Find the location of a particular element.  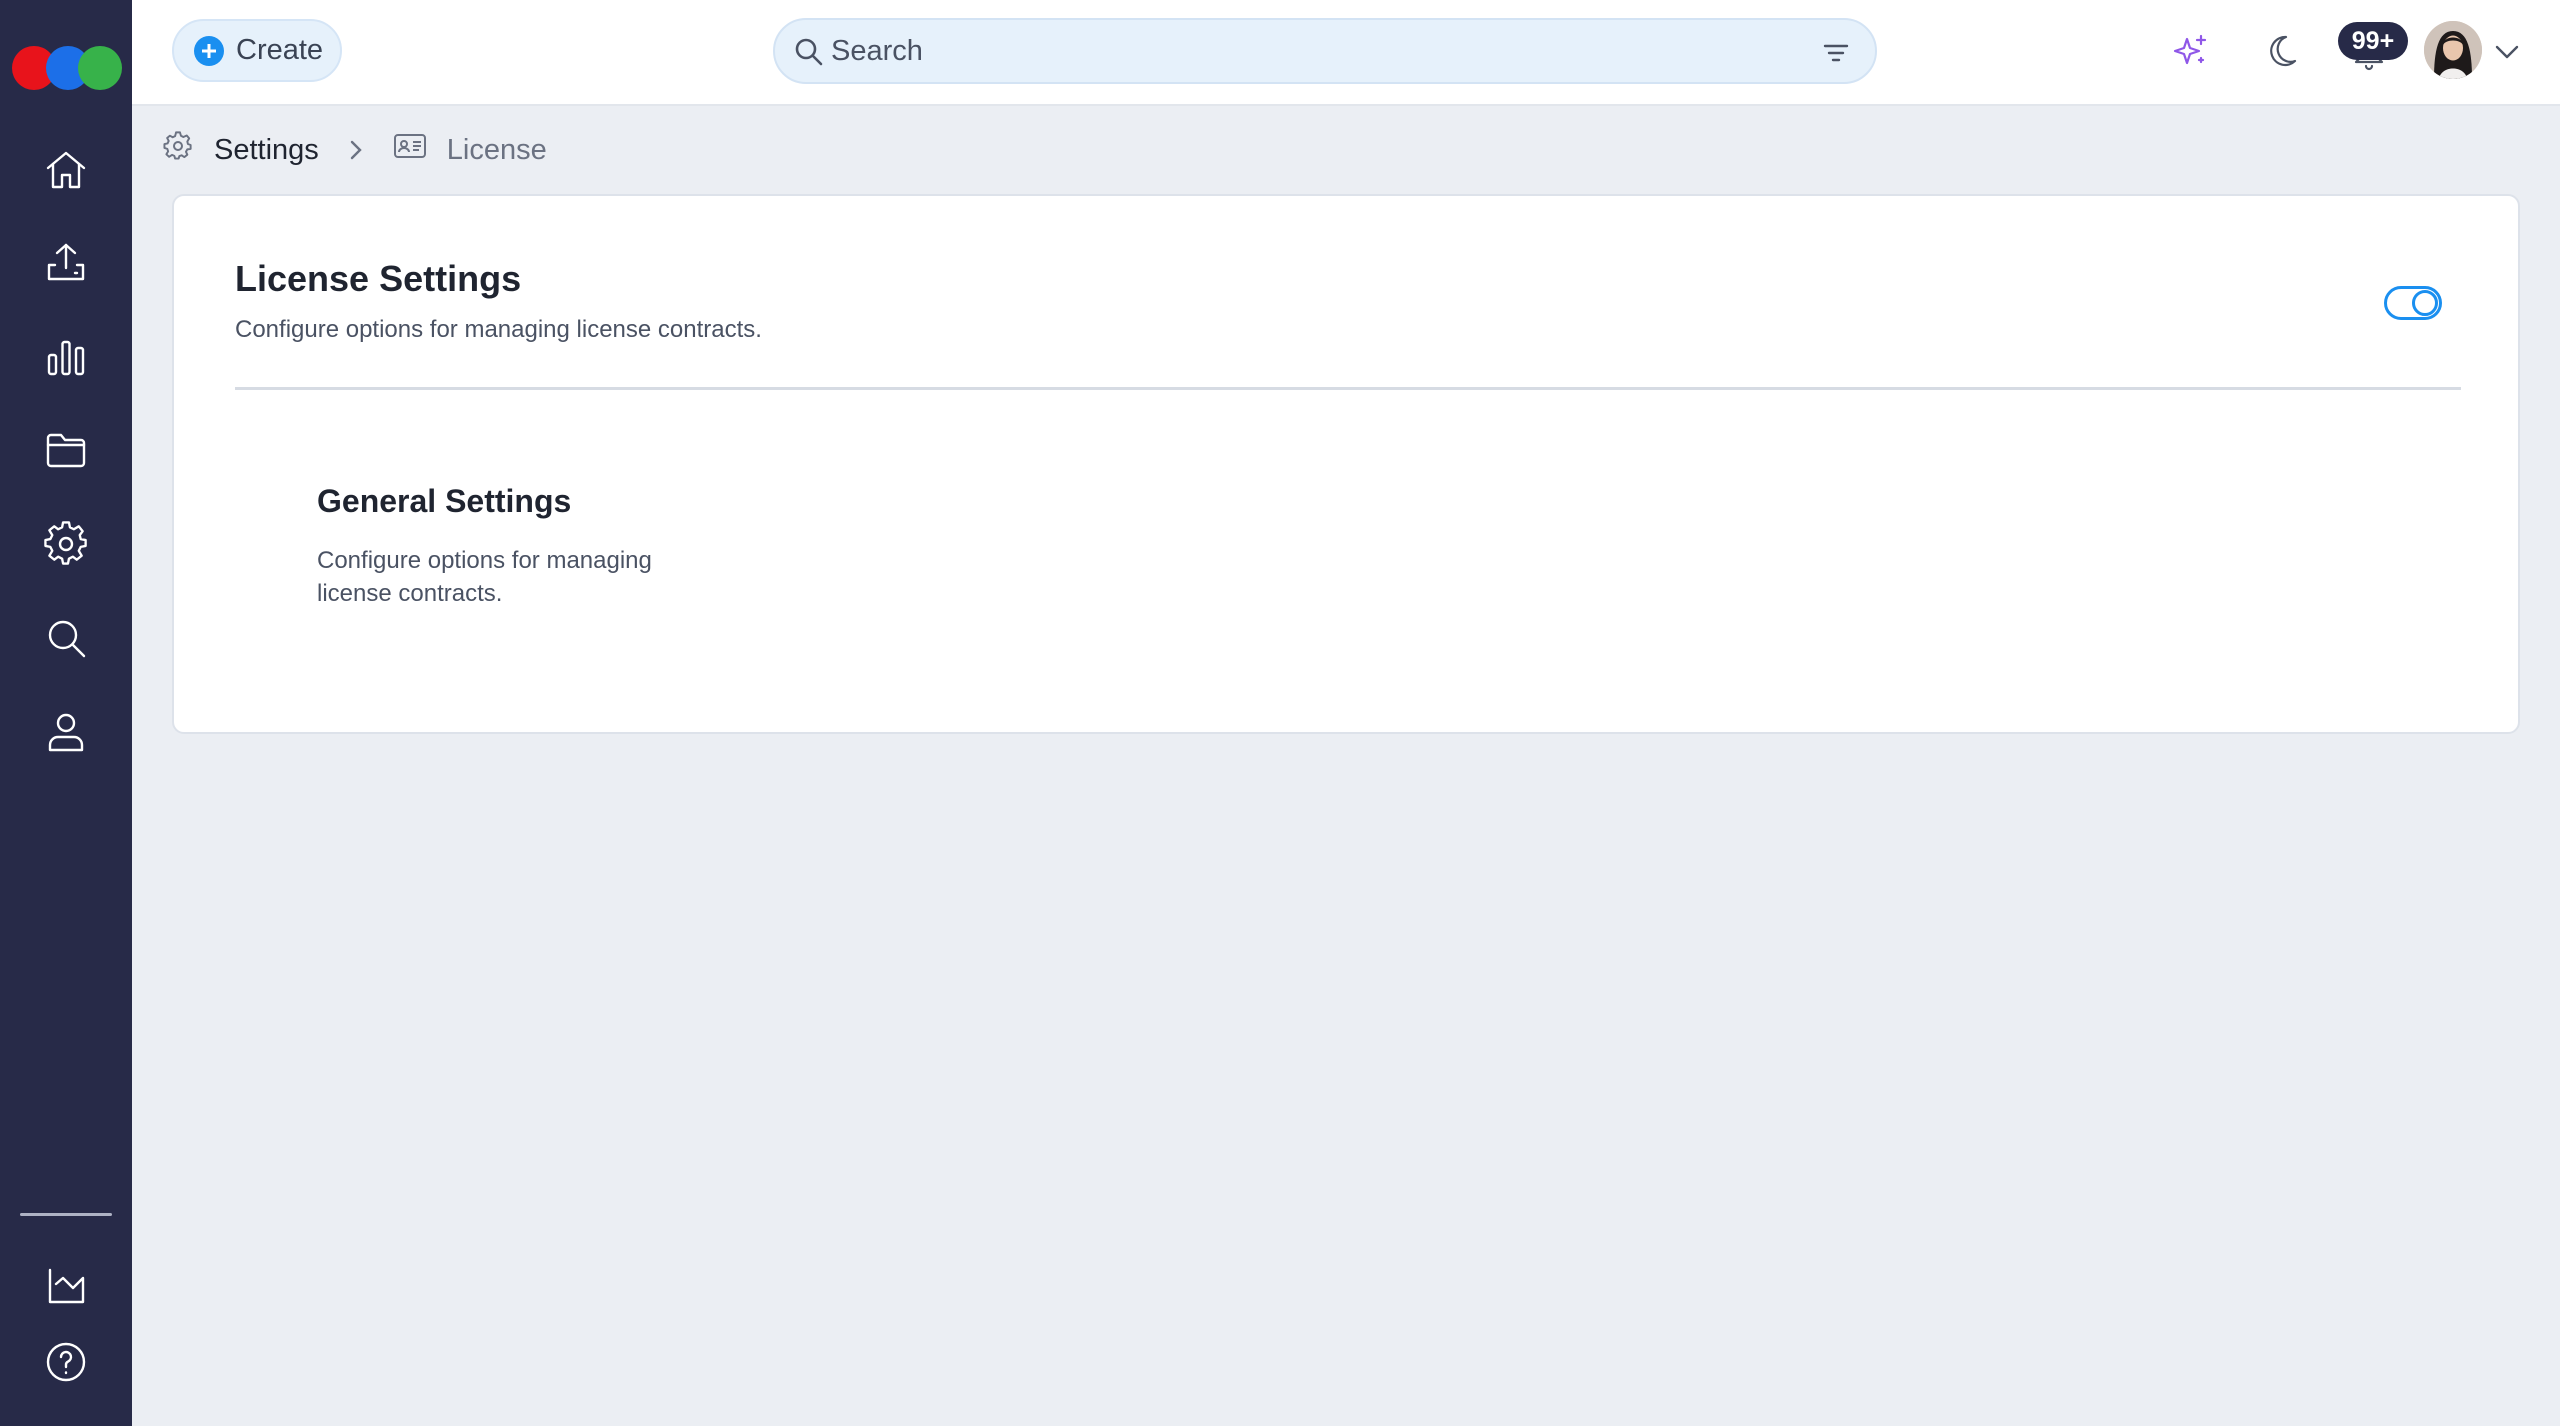

plus-icon is located at coordinates (209, 50).